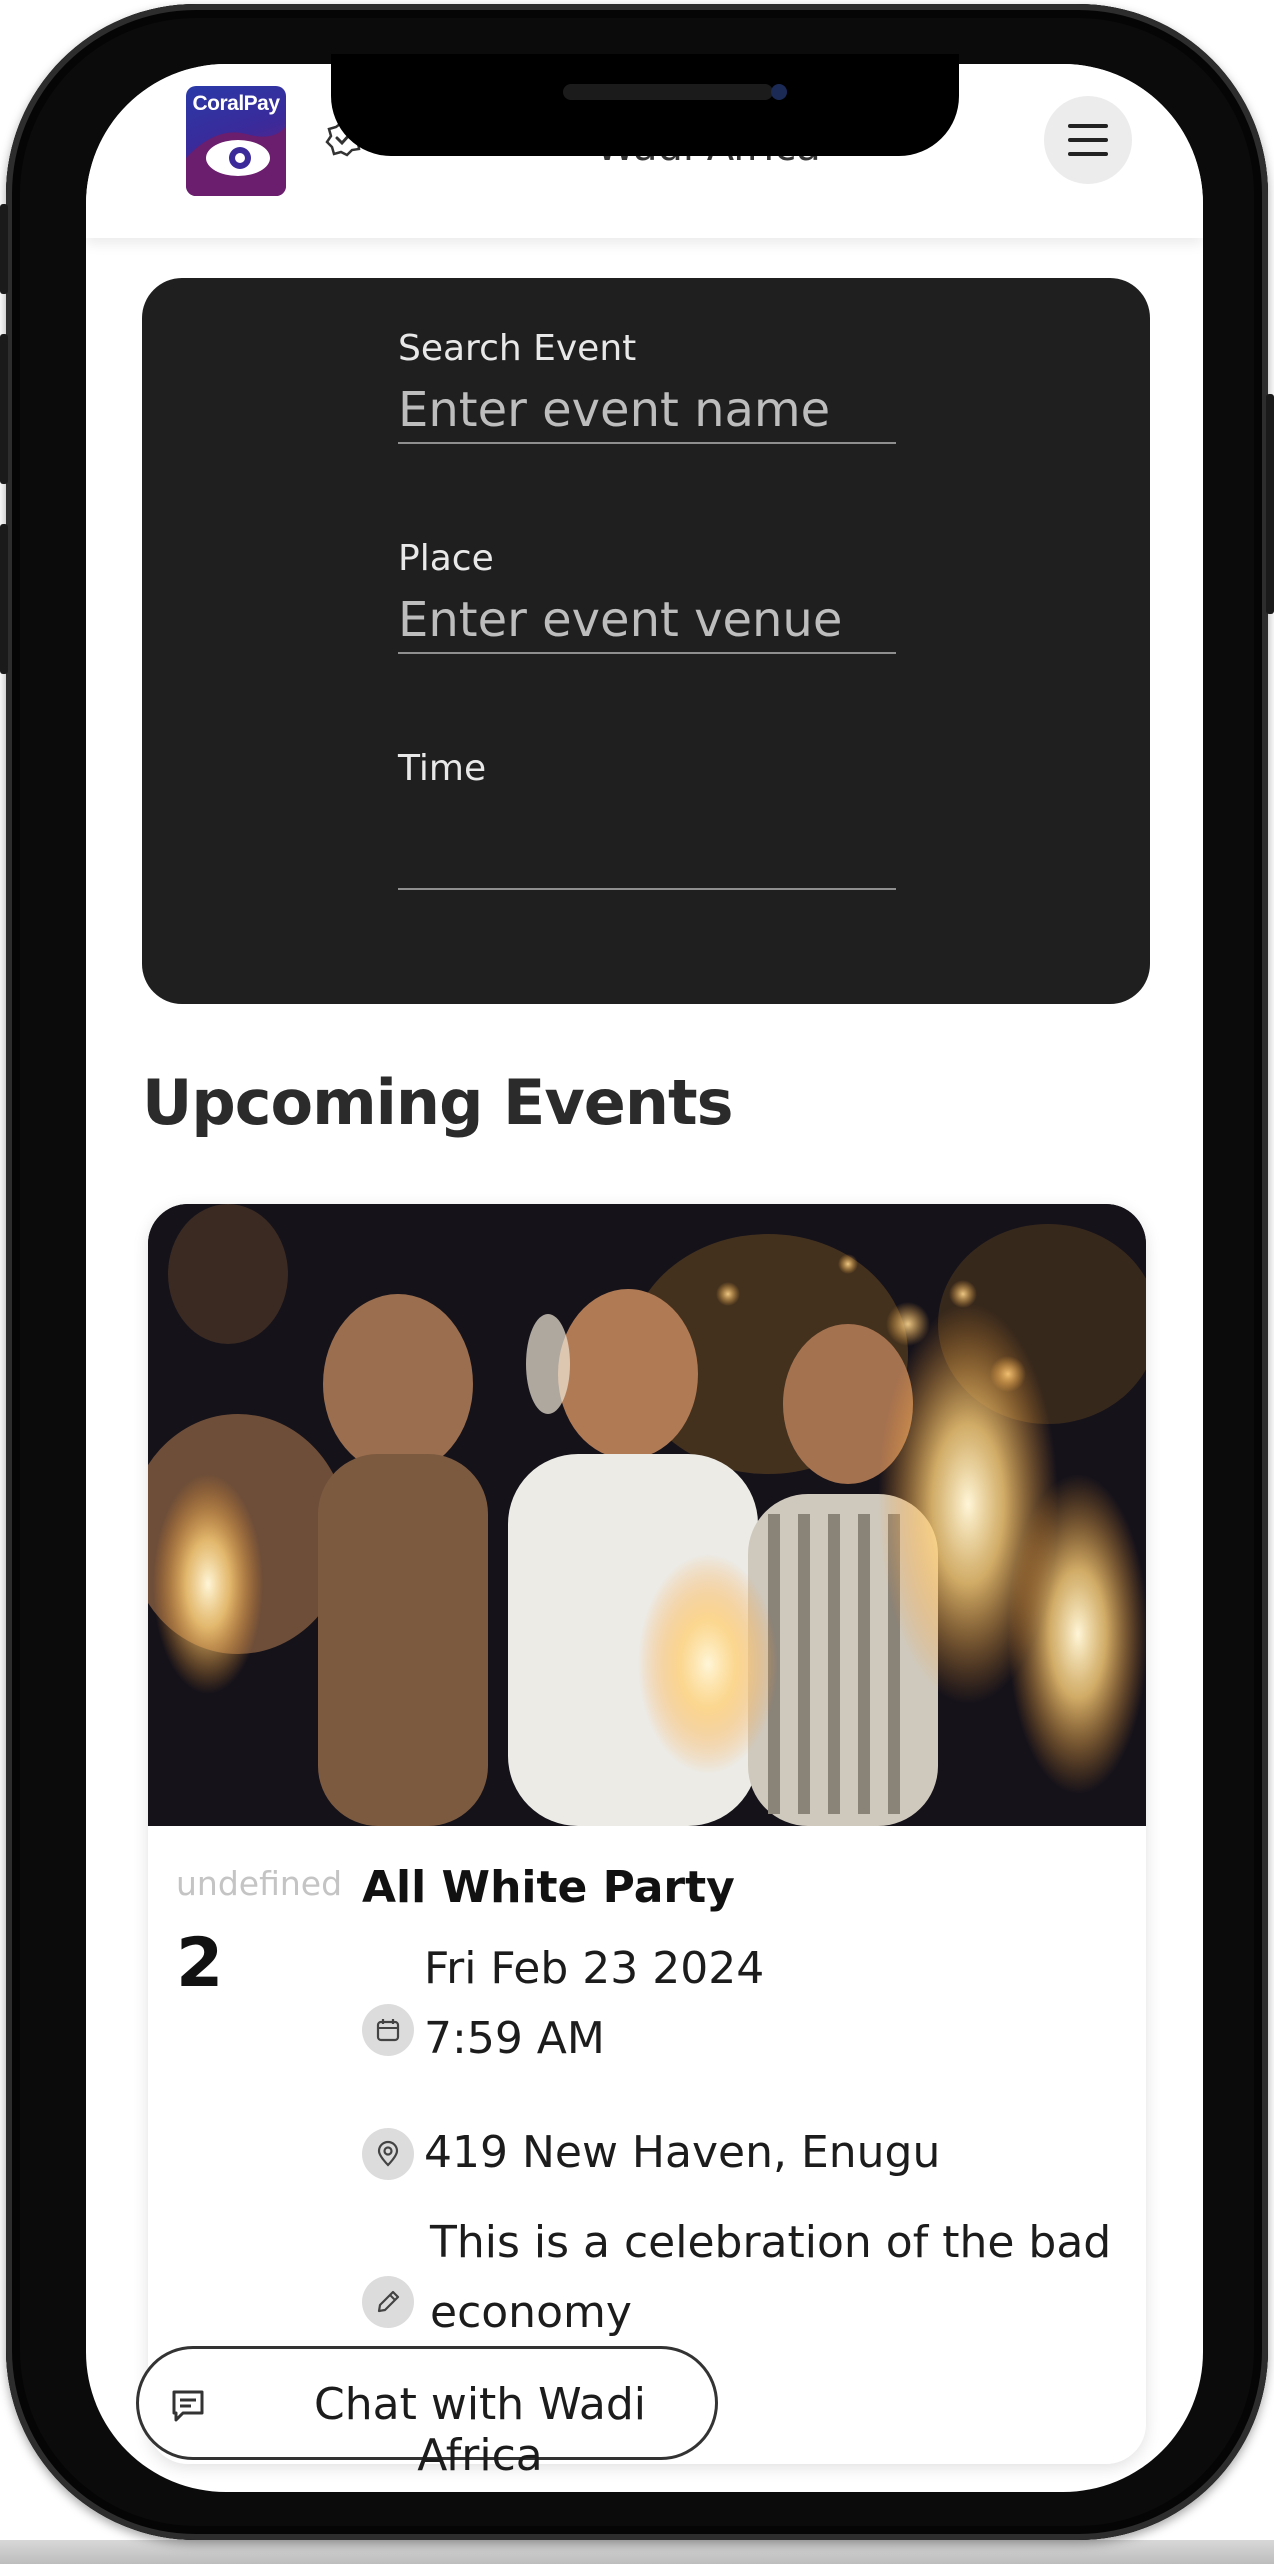 This screenshot has height=2564, width=1274. I want to click on menu-button, so click(1088, 140).